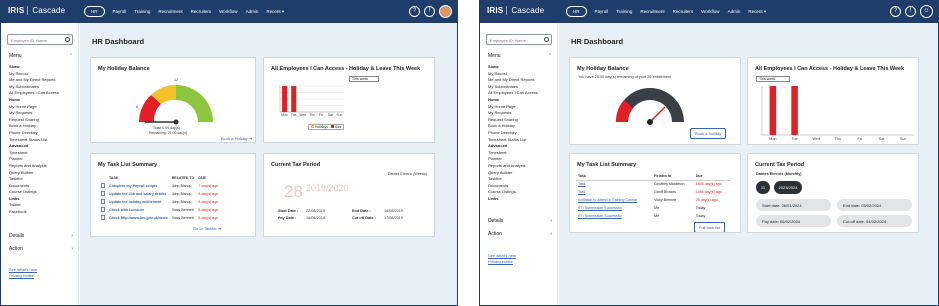 The height and width of the screenshot is (306, 939). What do you see at coordinates (138, 210) in the screenshot?
I see `task-name: Check with Lumsure` at bounding box center [138, 210].